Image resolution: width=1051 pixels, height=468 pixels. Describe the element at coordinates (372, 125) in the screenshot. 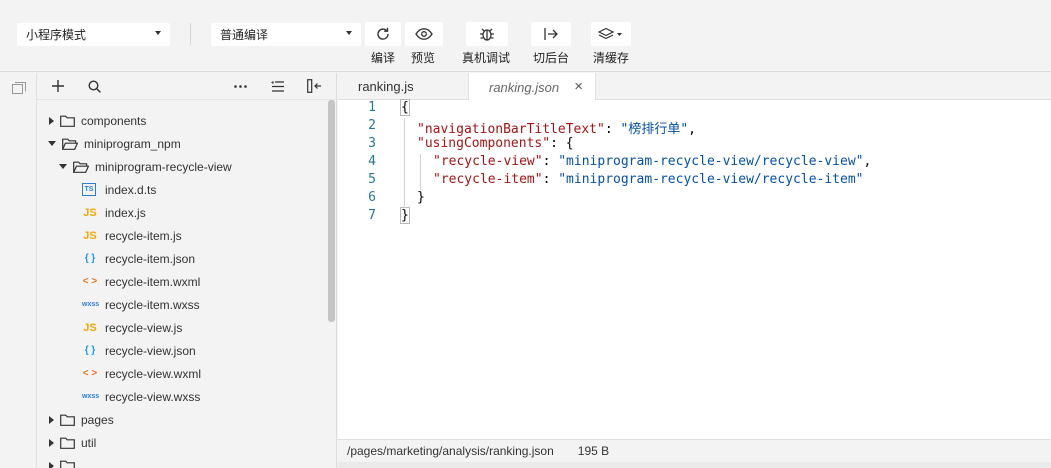

I see `line-number: 2` at that location.